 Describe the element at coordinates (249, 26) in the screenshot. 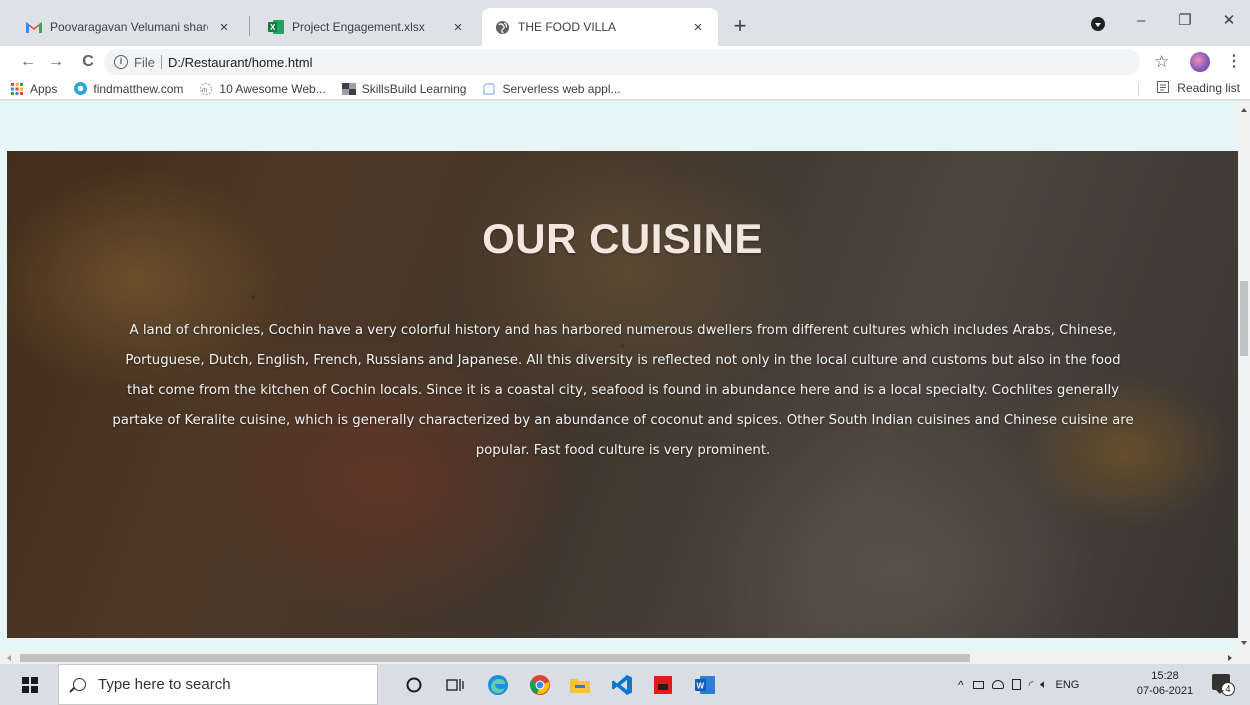

I see `tab-separator` at that location.